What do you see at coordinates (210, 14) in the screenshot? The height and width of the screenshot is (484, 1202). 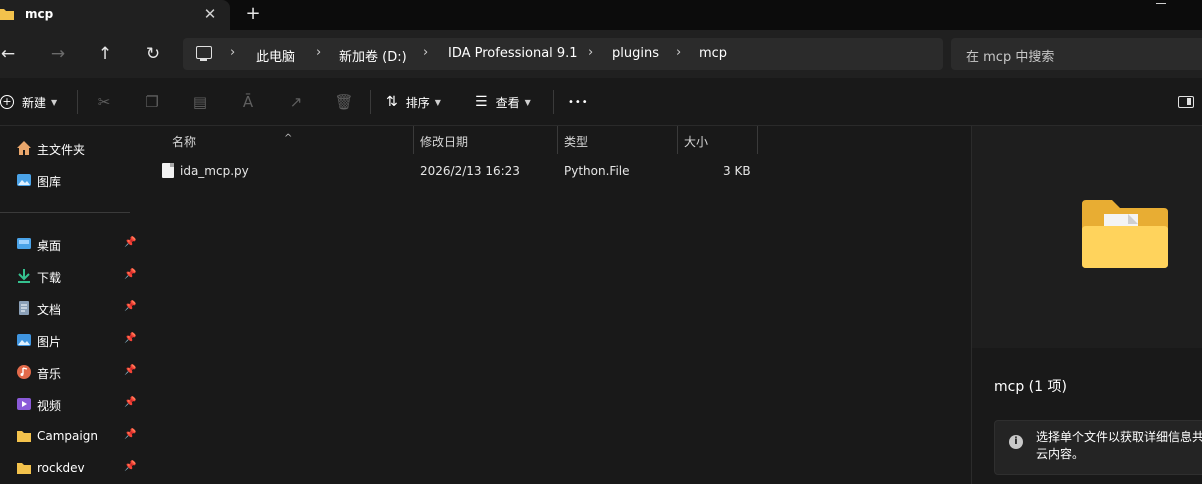 I see `close-tab-icon: ✕` at bounding box center [210, 14].